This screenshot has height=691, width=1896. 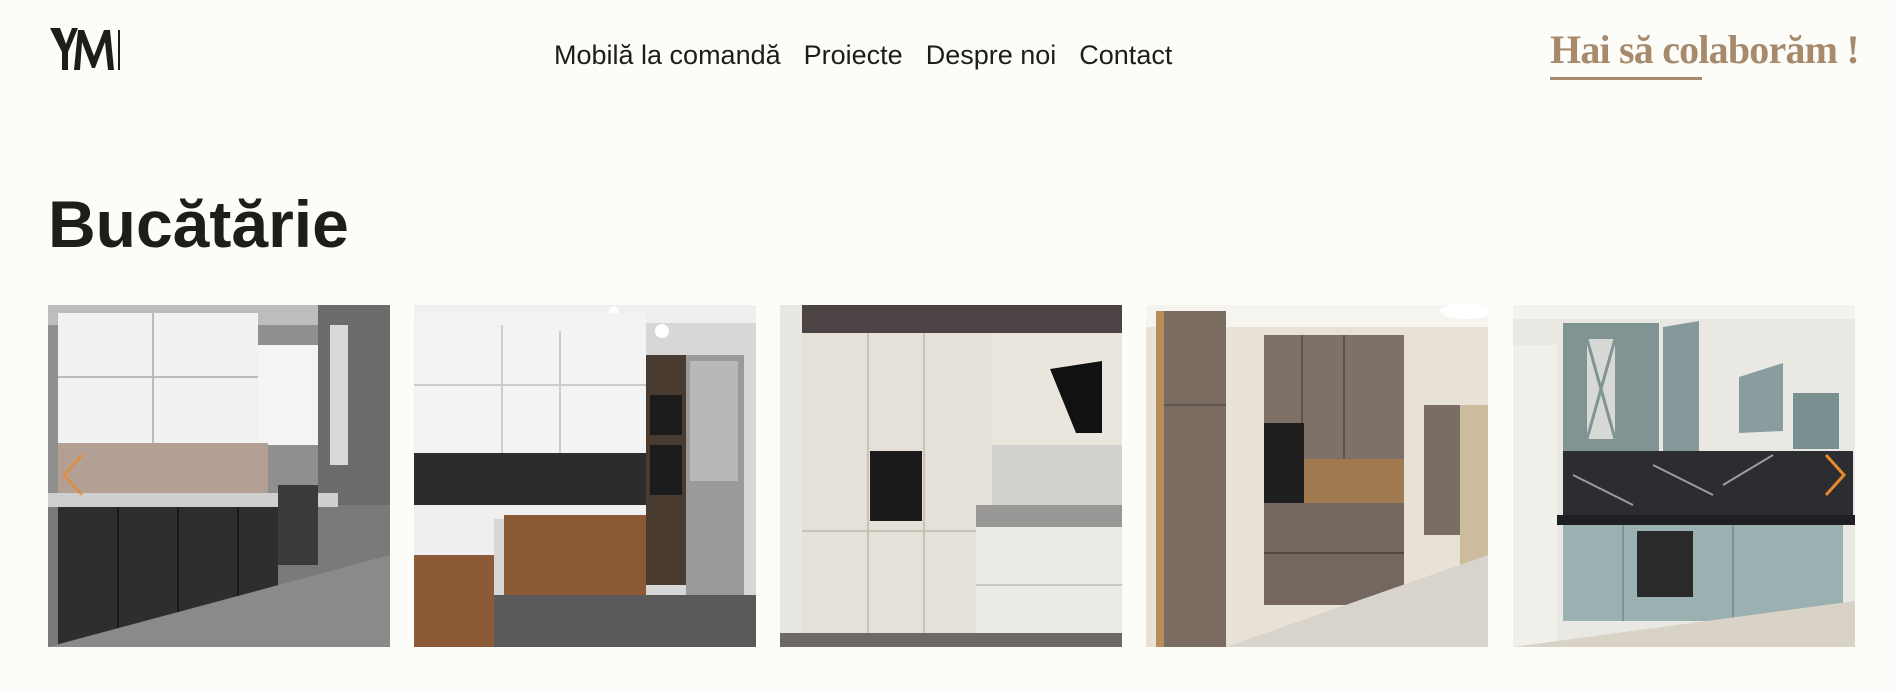 I want to click on kitchen-photo-beige-gloss, so click(x=951, y=476).